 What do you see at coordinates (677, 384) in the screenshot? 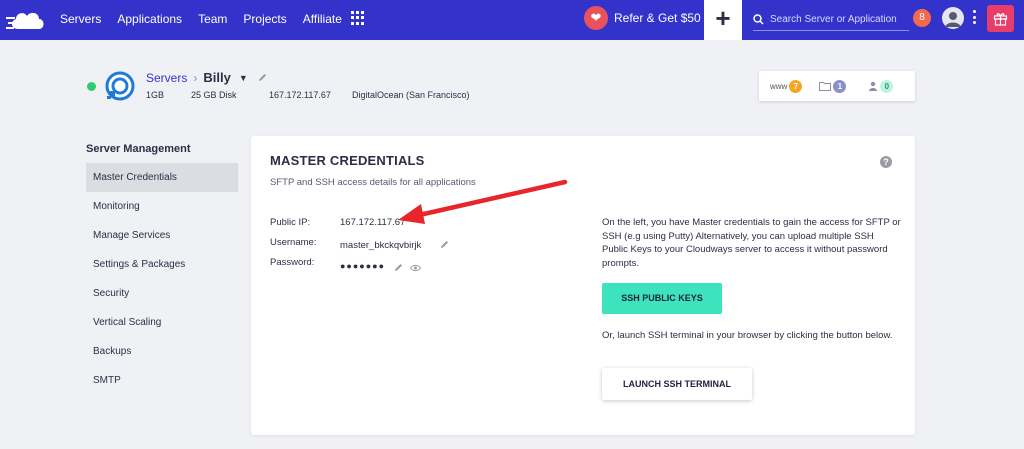
I see `launch-ssh-terminal-button: LAUNCH SSH TERMINAL` at bounding box center [677, 384].